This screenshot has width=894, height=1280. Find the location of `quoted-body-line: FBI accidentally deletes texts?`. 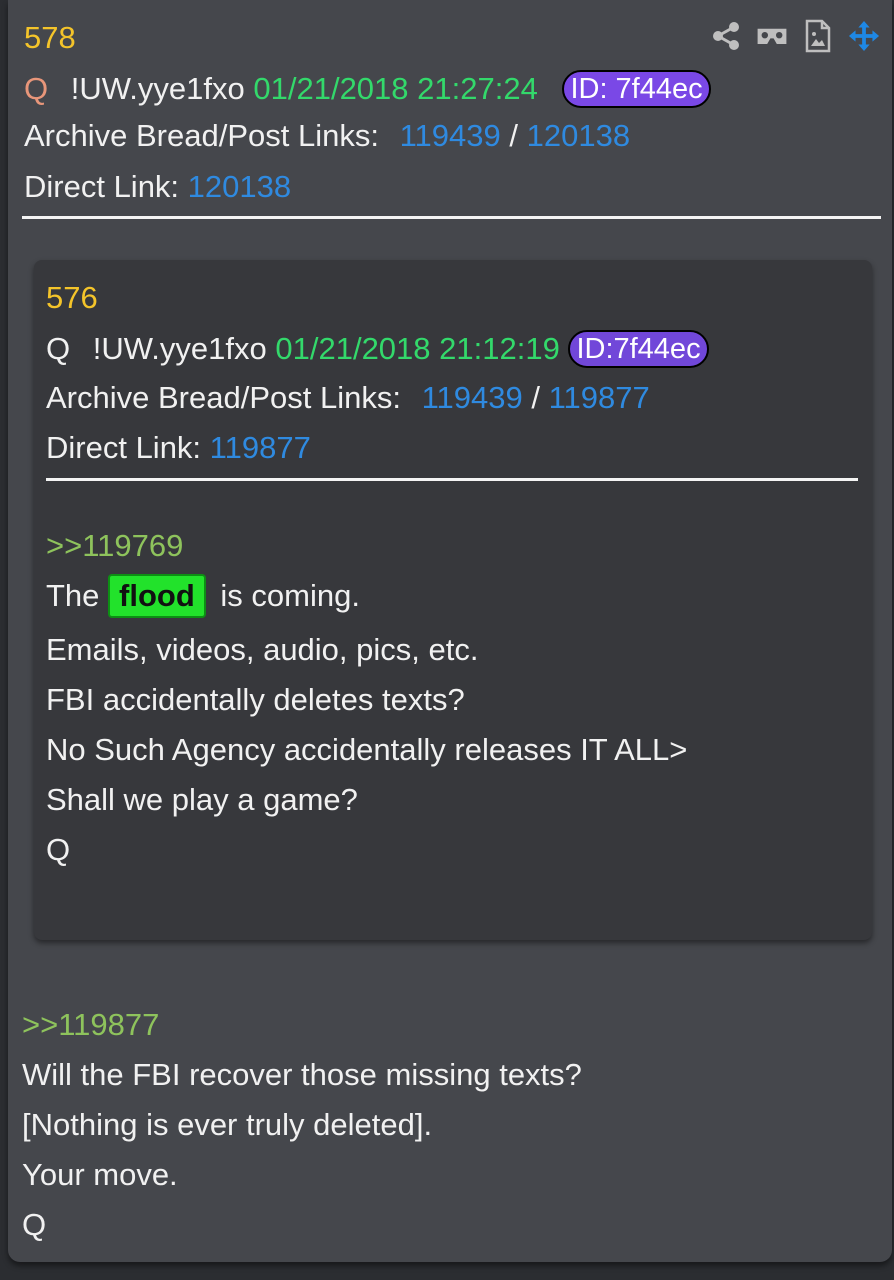

quoted-body-line: FBI accidentally deletes texts? is located at coordinates (255, 699).